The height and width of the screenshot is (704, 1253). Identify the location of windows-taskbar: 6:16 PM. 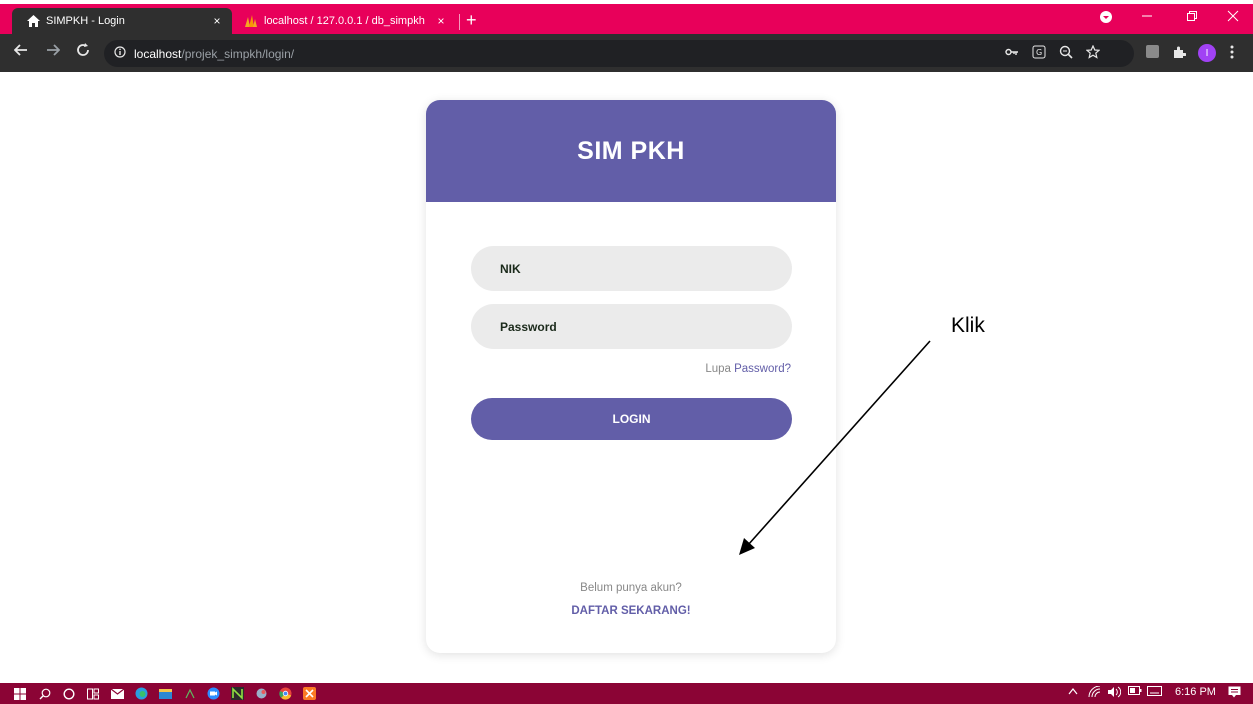
(626, 693).